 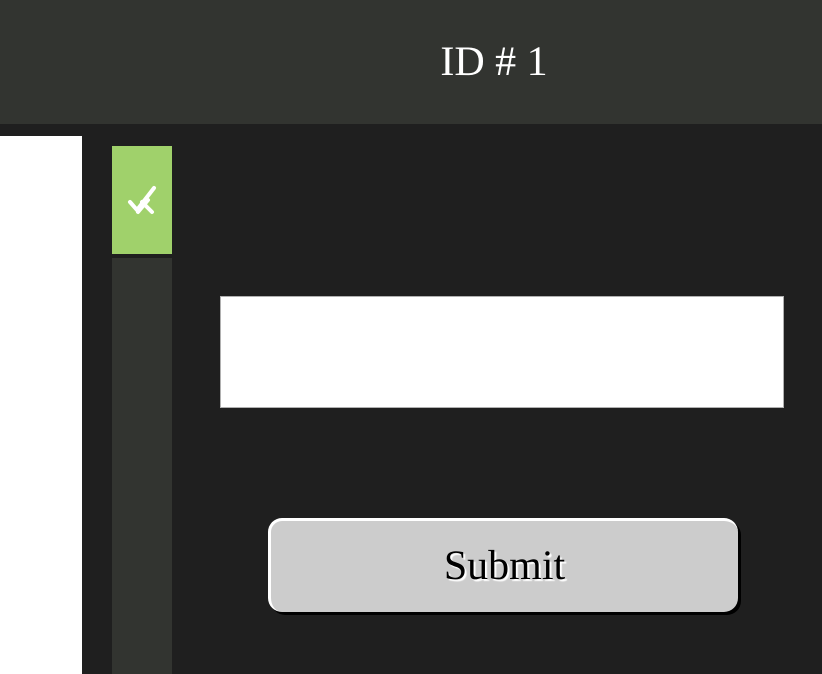 What do you see at coordinates (494, 62) in the screenshot?
I see `page-title: ID # 1` at bounding box center [494, 62].